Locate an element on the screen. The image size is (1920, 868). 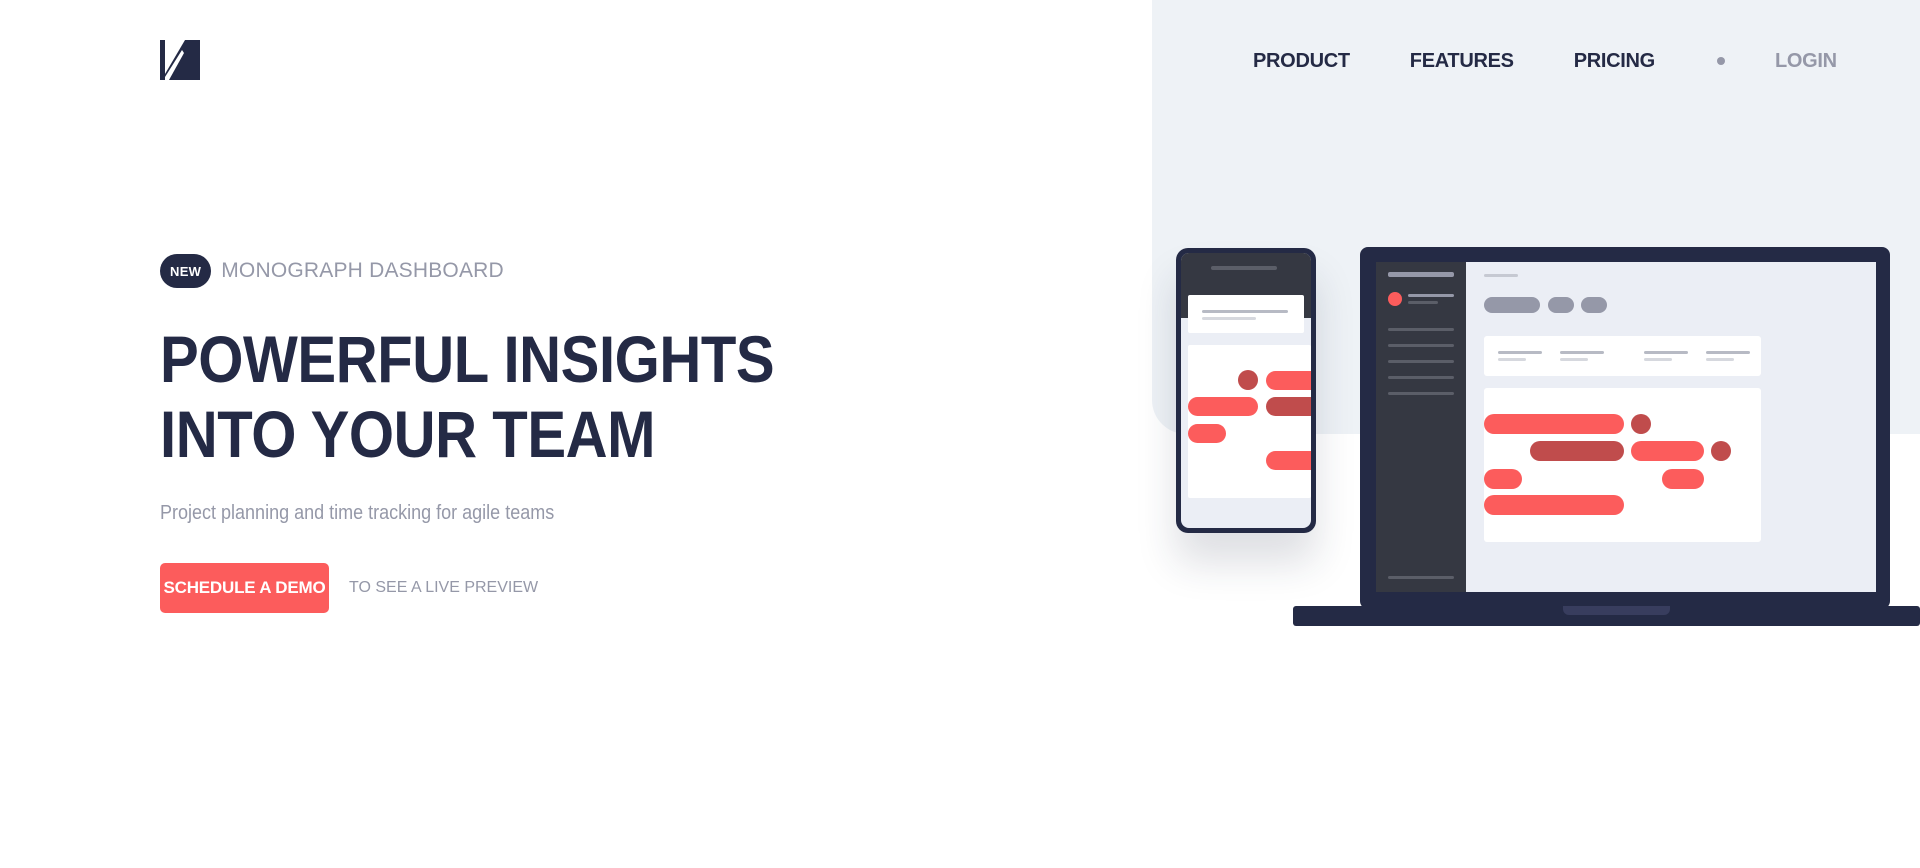
laptop-hinge is located at coordinates (1616, 610).